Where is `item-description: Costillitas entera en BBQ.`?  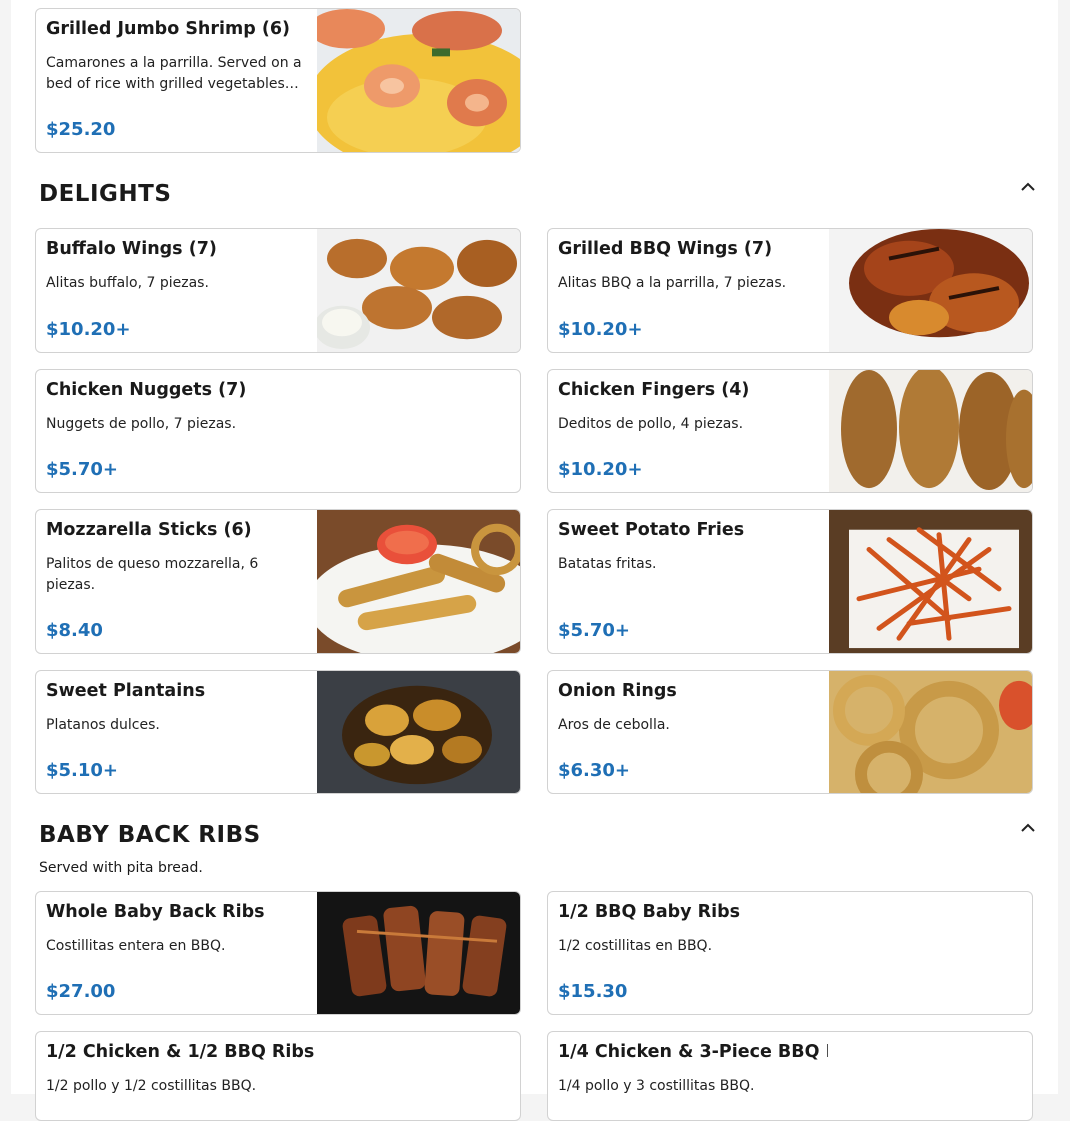 item-description: Costillitas entera en BBQ. is located at coordinates (136, 946).